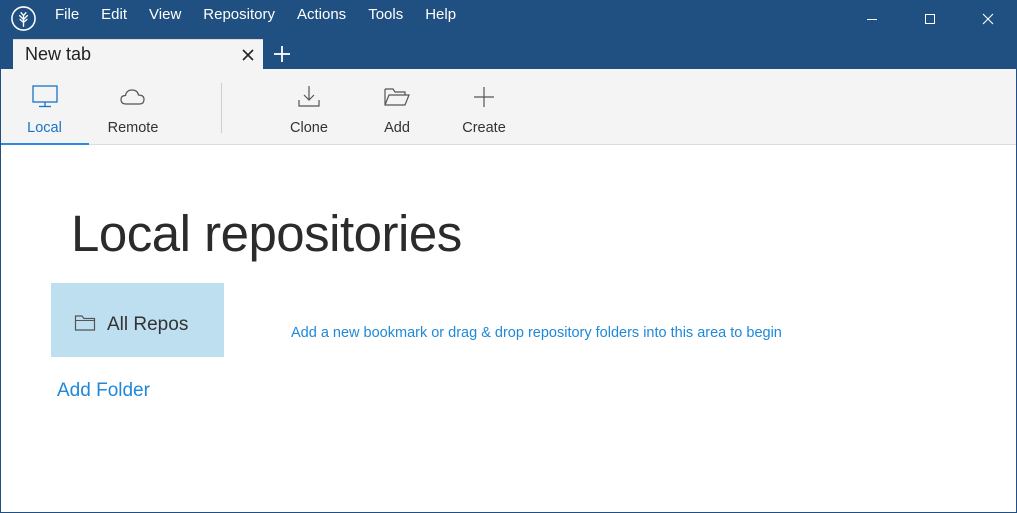 This screenshot has width=1017, height=513. Describe the element at coordinates (266, 233) in the screenshot. I see `page-title: Local repositories` at that location.